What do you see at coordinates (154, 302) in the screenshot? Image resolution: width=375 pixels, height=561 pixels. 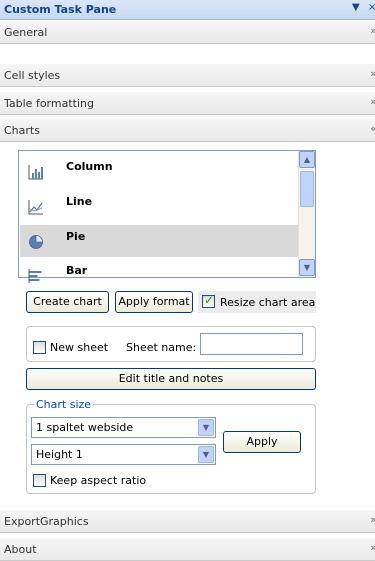 I see `apply-format-button: Apply format` at bounding box center [154, 302].